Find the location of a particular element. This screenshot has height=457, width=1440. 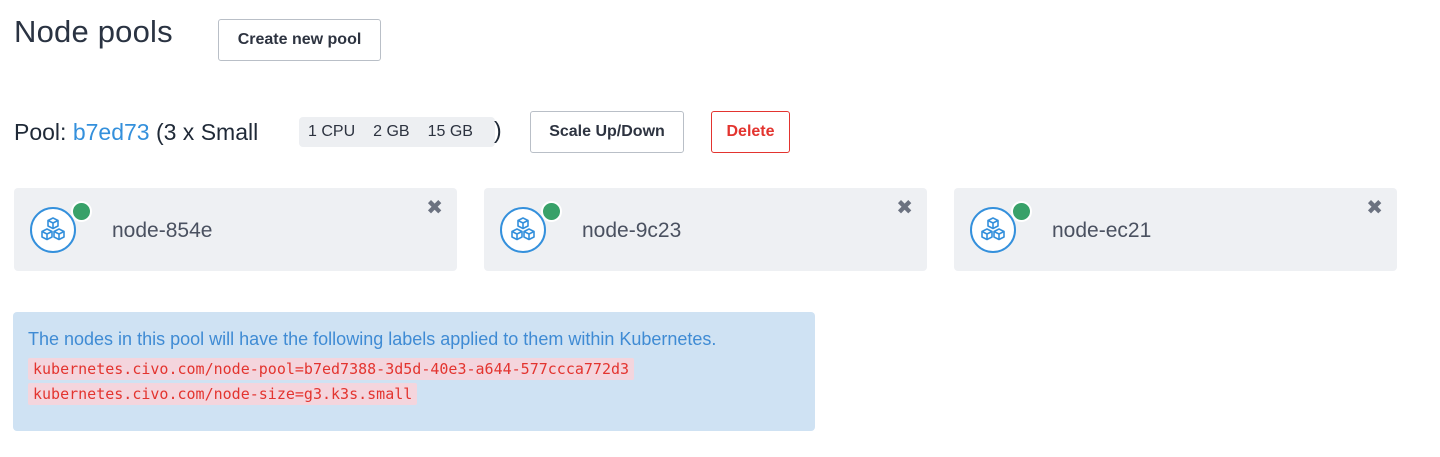

node-name: node-ec21 is located at coordinates (1102, 230).